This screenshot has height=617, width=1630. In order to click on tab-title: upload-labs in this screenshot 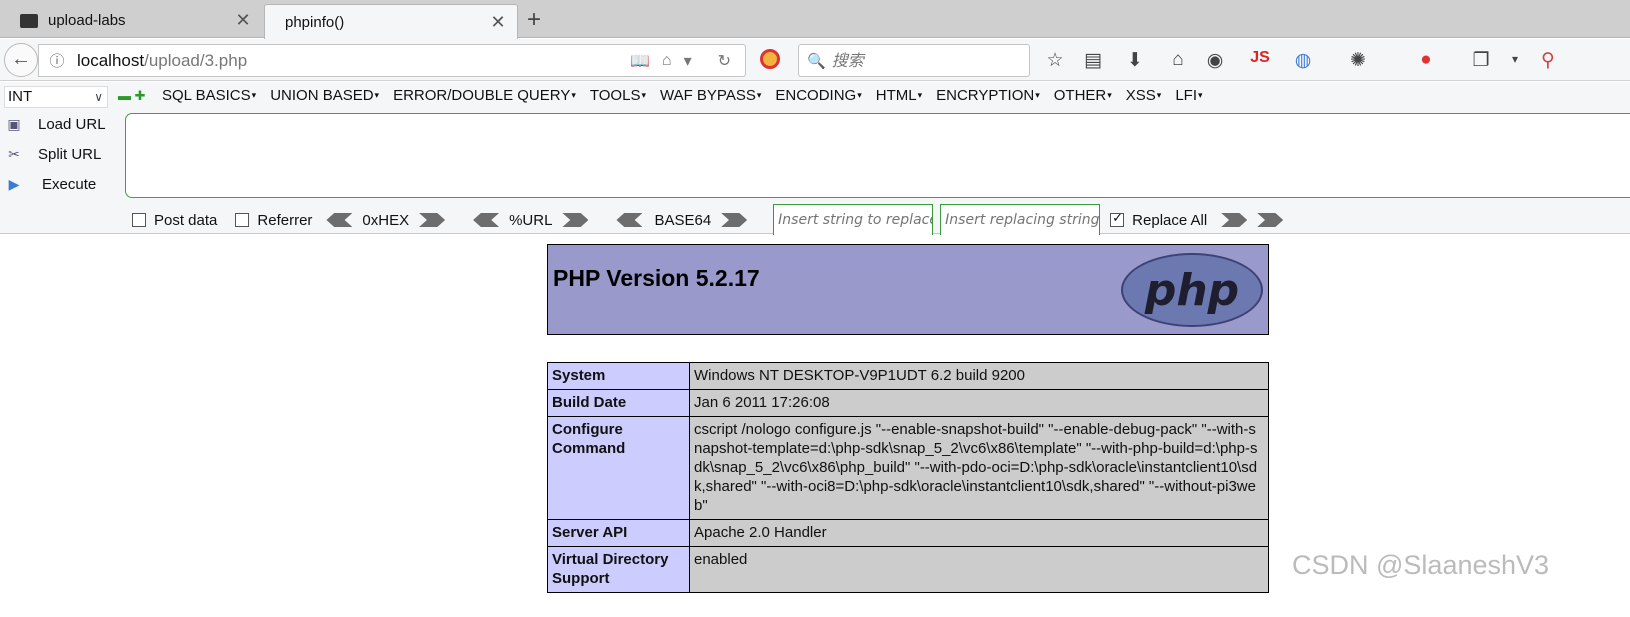, I will do `click(87, 20)`.